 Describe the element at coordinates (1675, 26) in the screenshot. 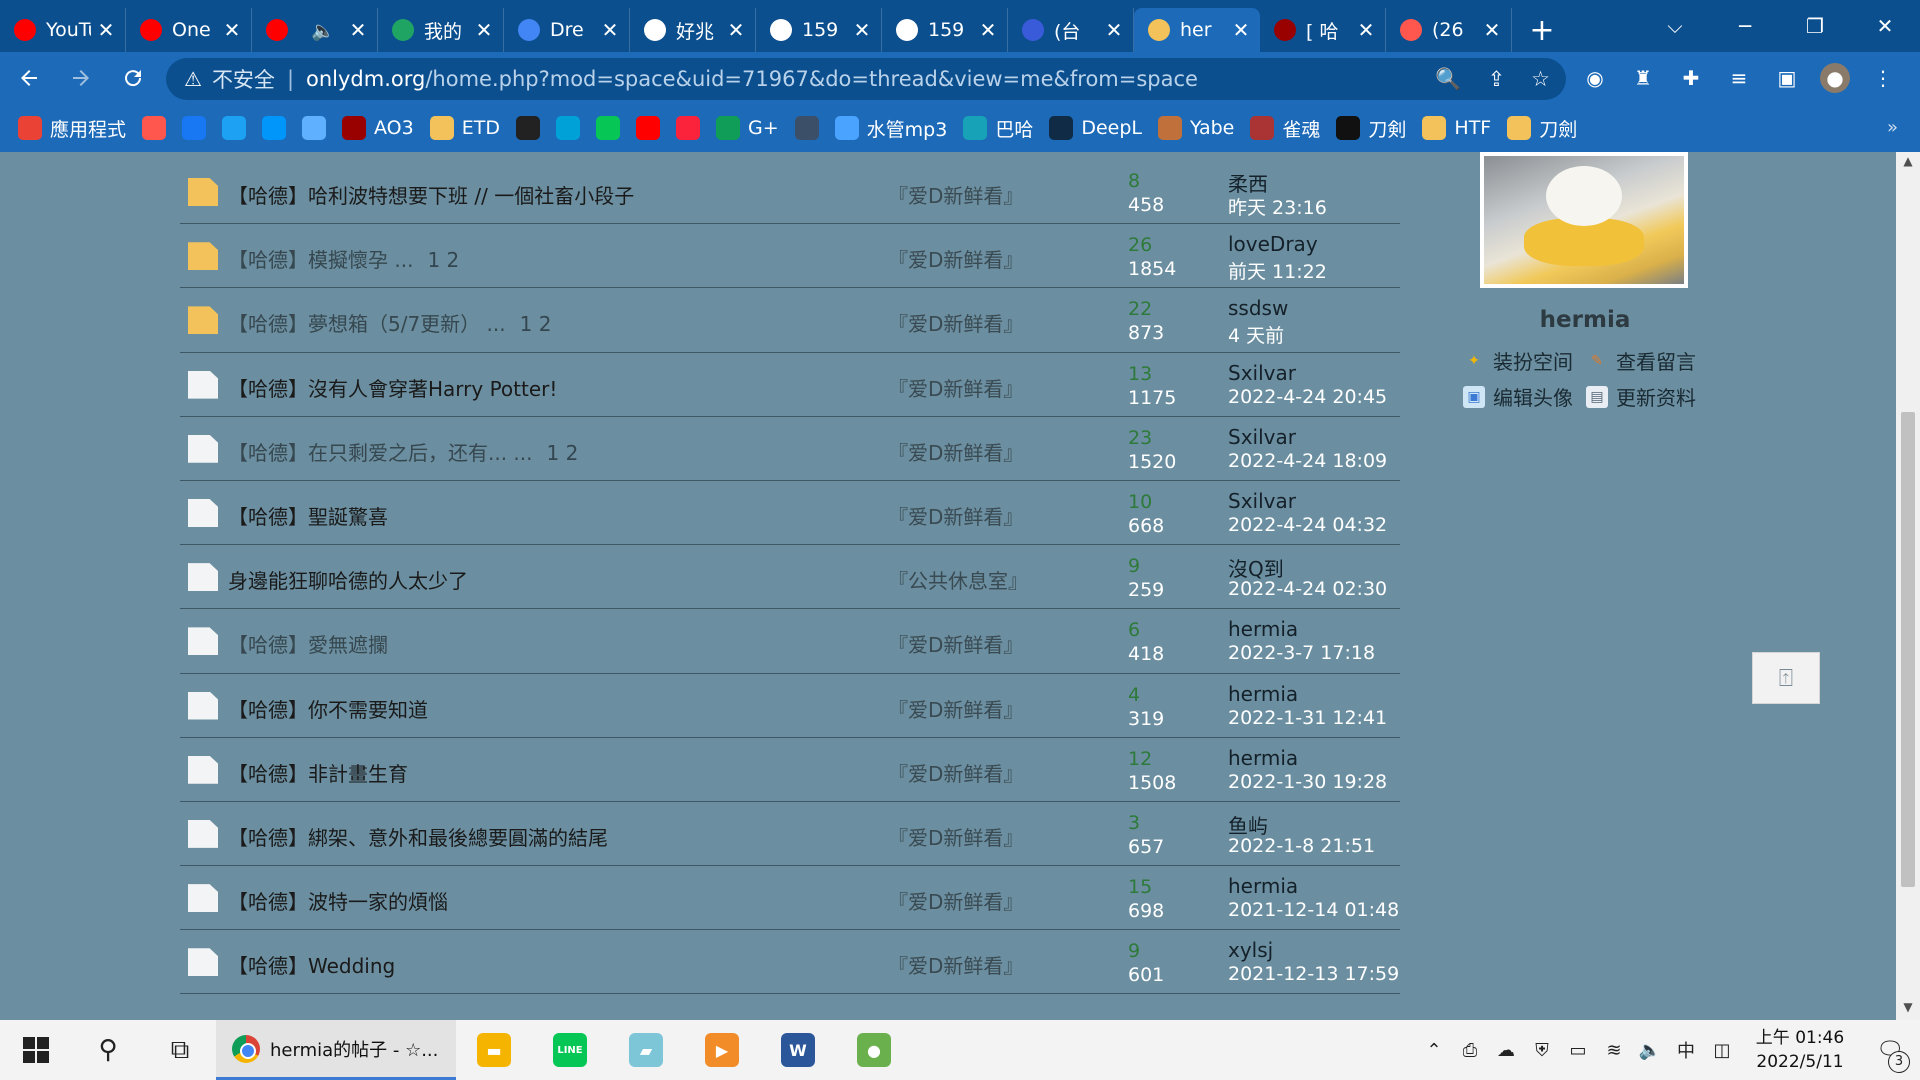

I see `tab-search-button: ⌵` at that location.